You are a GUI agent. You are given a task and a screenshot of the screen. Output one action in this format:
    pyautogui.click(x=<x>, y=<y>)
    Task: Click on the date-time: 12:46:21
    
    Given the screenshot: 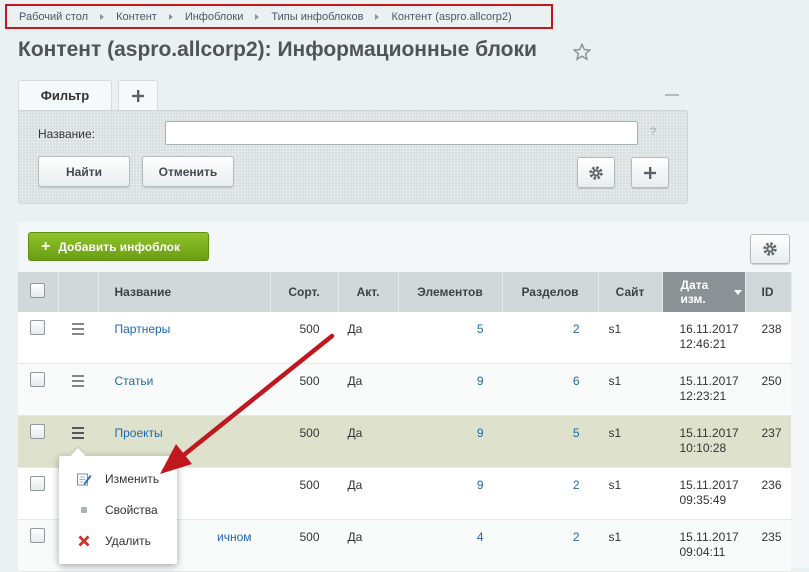 What is the action you would take?
    pyautogui.click(x=703, y=344)
    